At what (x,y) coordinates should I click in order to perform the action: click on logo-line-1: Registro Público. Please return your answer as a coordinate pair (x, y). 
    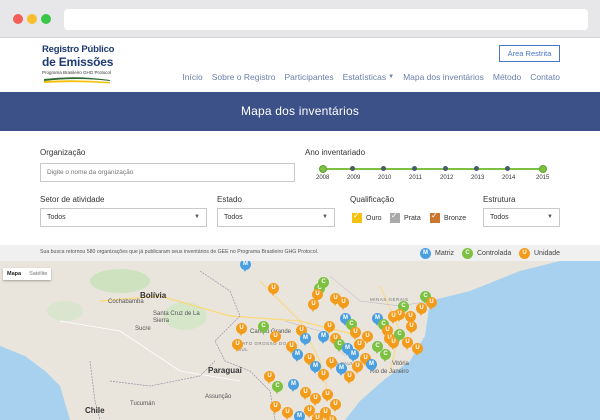
    Looking at the image, I should click on (78, 49).